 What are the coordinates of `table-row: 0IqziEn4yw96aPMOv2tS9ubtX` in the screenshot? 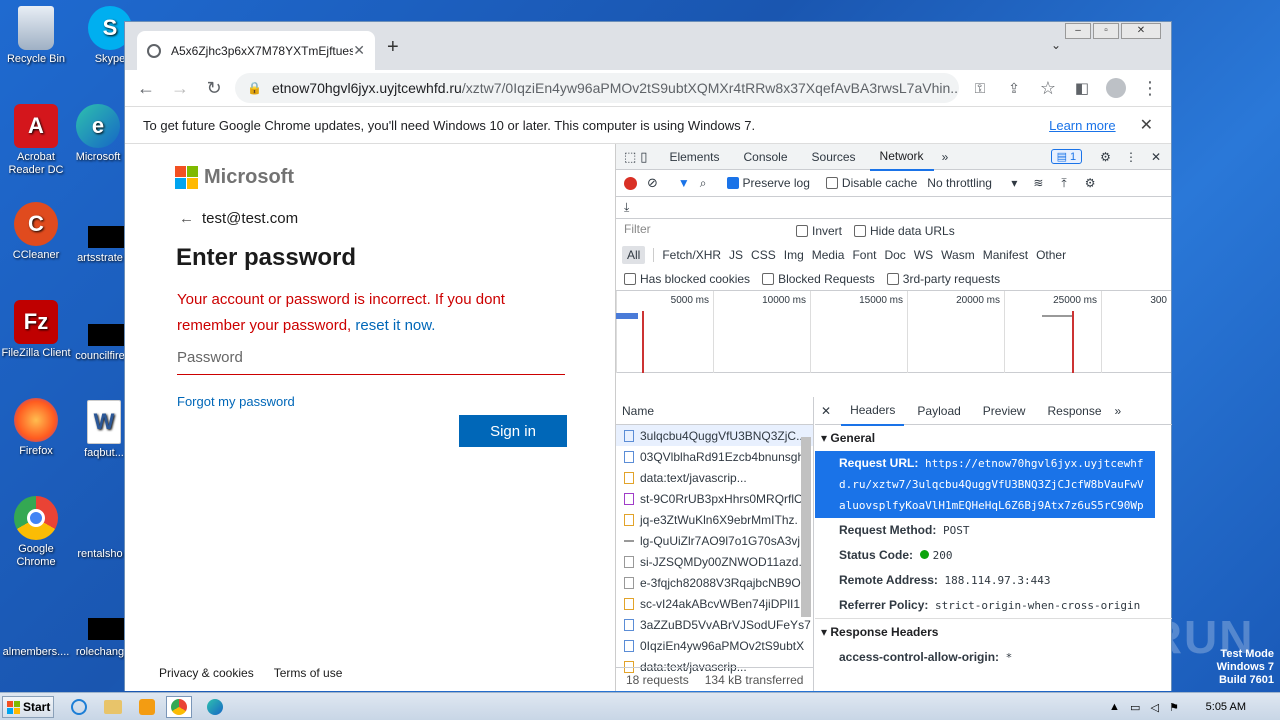 It's located at (714, 645).